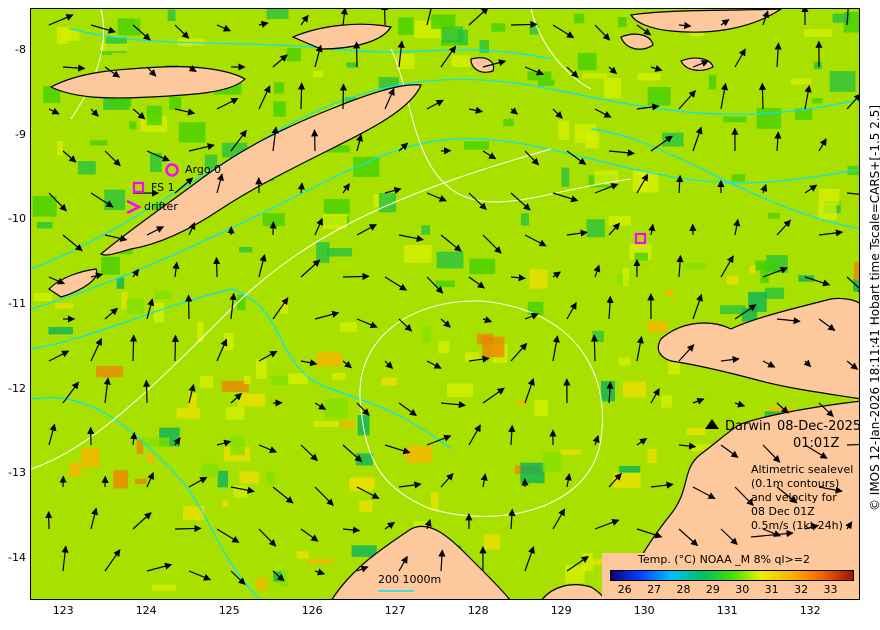  I want to click on altimetry-line: (0.1m contours), so click(795, 483).